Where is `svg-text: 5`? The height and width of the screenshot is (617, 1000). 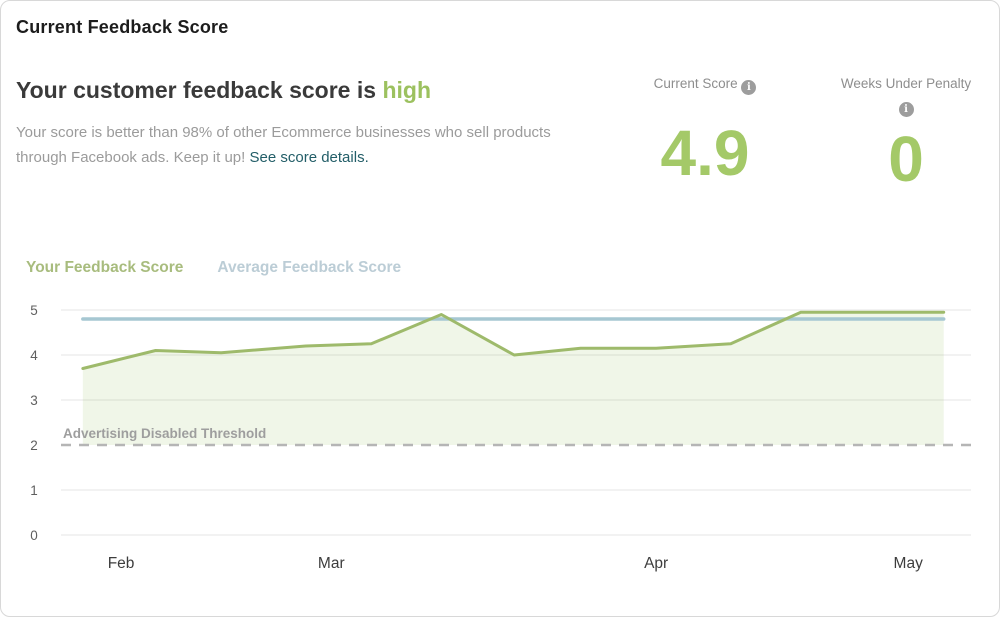
svg-text: 5 is located at coordinates (34, 310).